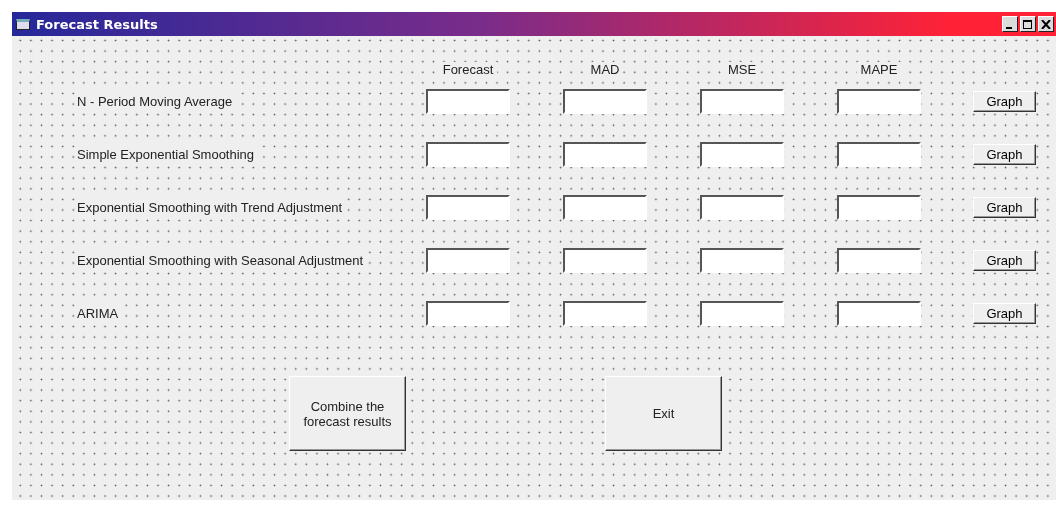  I want to click on method-label: N - Period Moving Average, so click(155, 101).